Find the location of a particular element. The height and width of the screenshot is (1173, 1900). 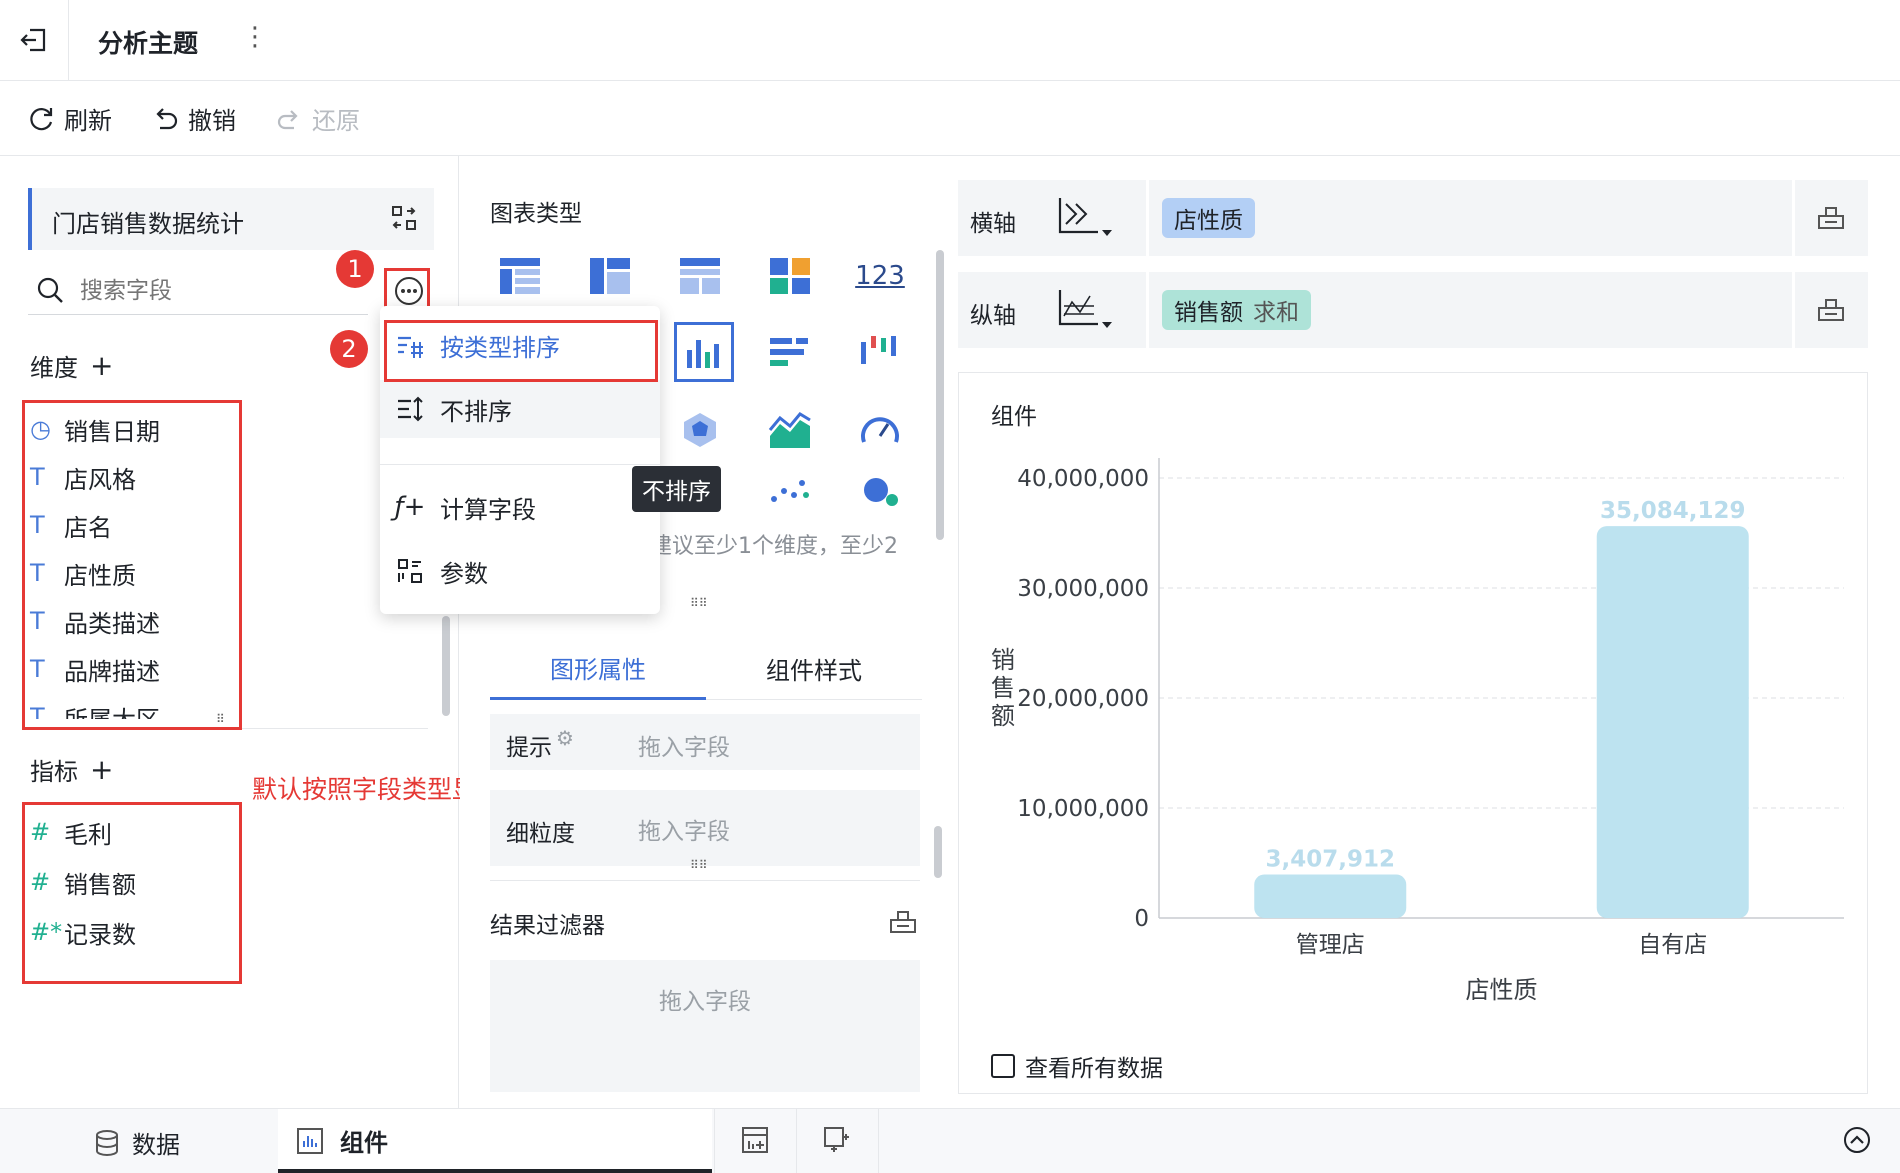

gauge-chart-icon is located at coordinates (880, 430).